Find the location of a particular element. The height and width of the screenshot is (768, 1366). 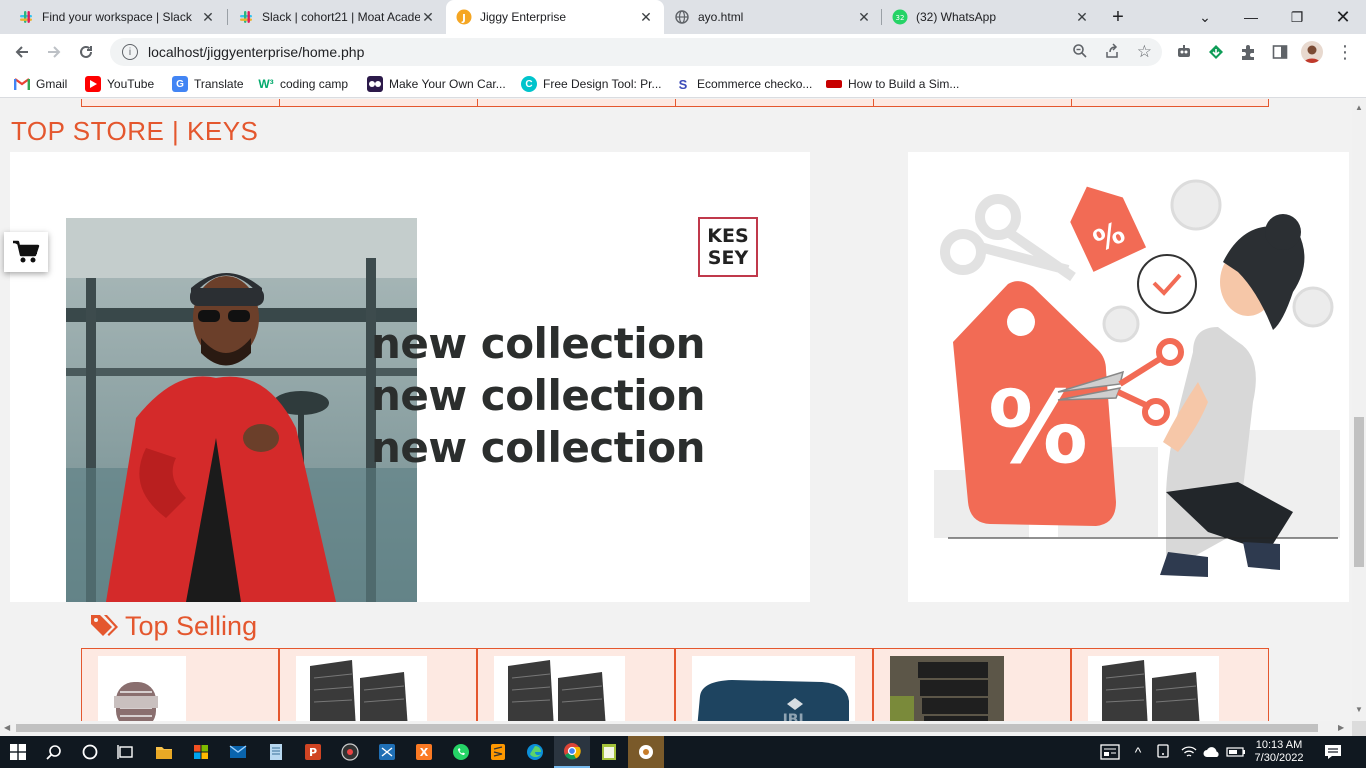

bookmark-translate: G Translate is located at coordinates (208, 84).